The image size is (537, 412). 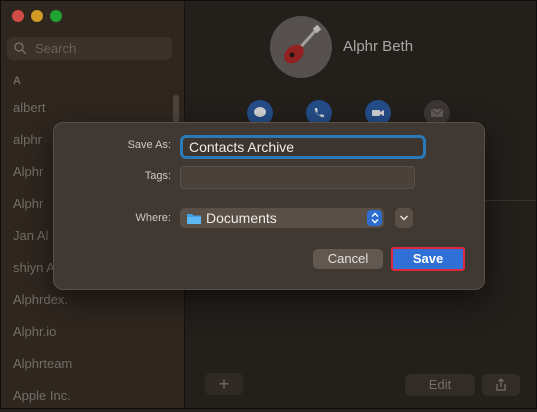 What do you see at coordinates (428, 259) in the screenshot?
I see `save-button: Save` at bounding box center [428, 259].